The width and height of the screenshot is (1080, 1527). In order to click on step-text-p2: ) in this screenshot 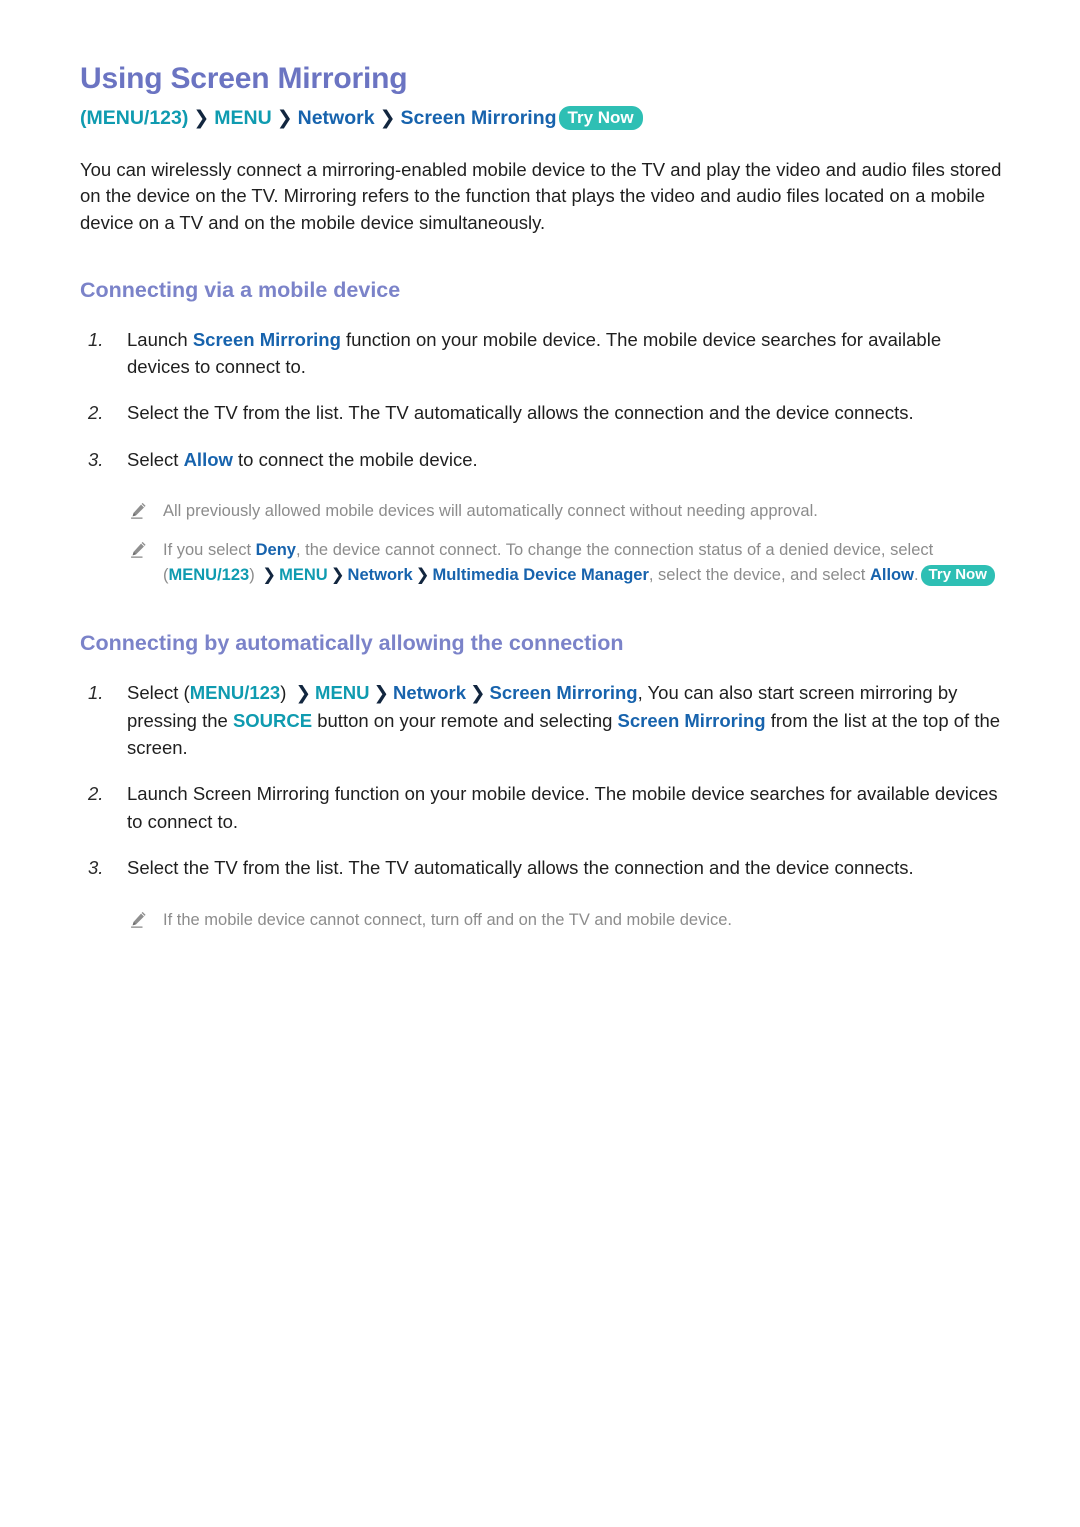, I will do `click(286, 693)`.